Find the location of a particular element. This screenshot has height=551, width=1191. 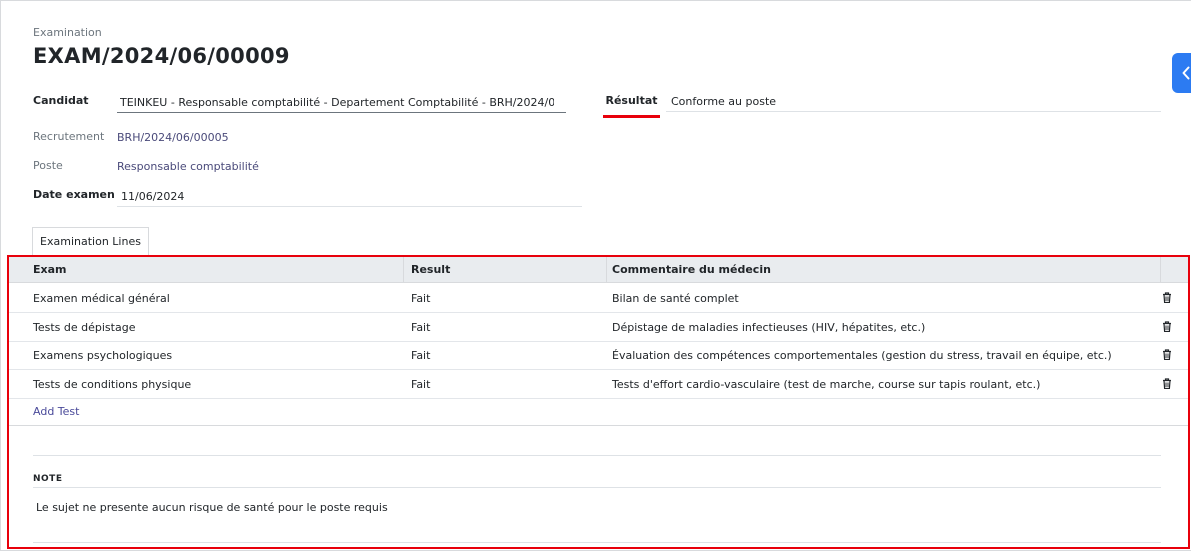

side-panel-toggle-button is located at coordinates (1181, 73).